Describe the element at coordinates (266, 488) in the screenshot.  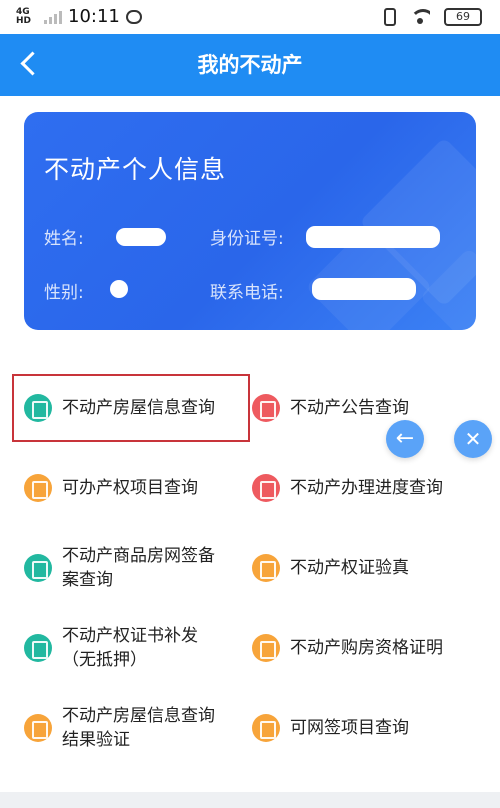
I see `progress-icon` at that location.